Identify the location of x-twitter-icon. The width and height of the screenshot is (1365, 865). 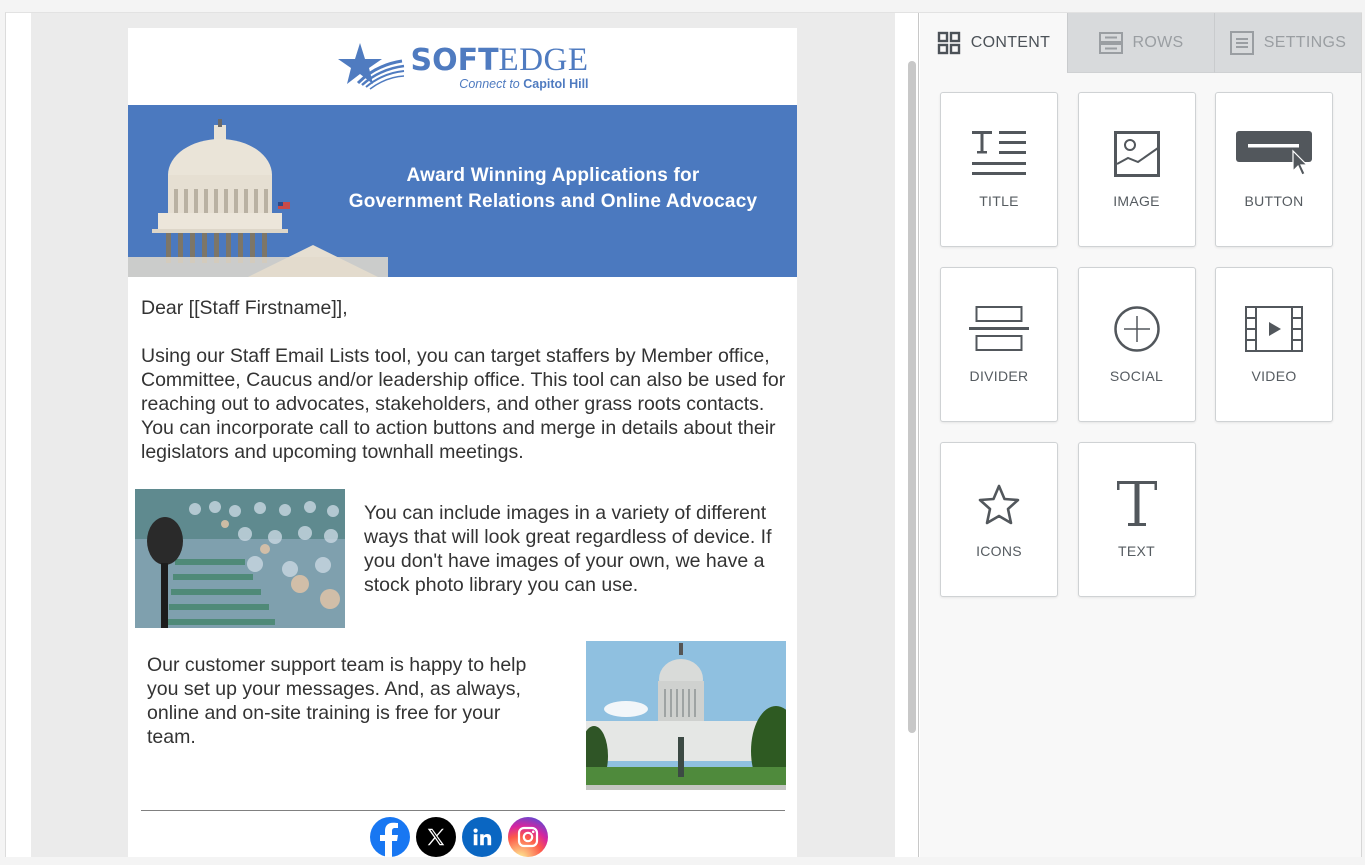
(436, 837).